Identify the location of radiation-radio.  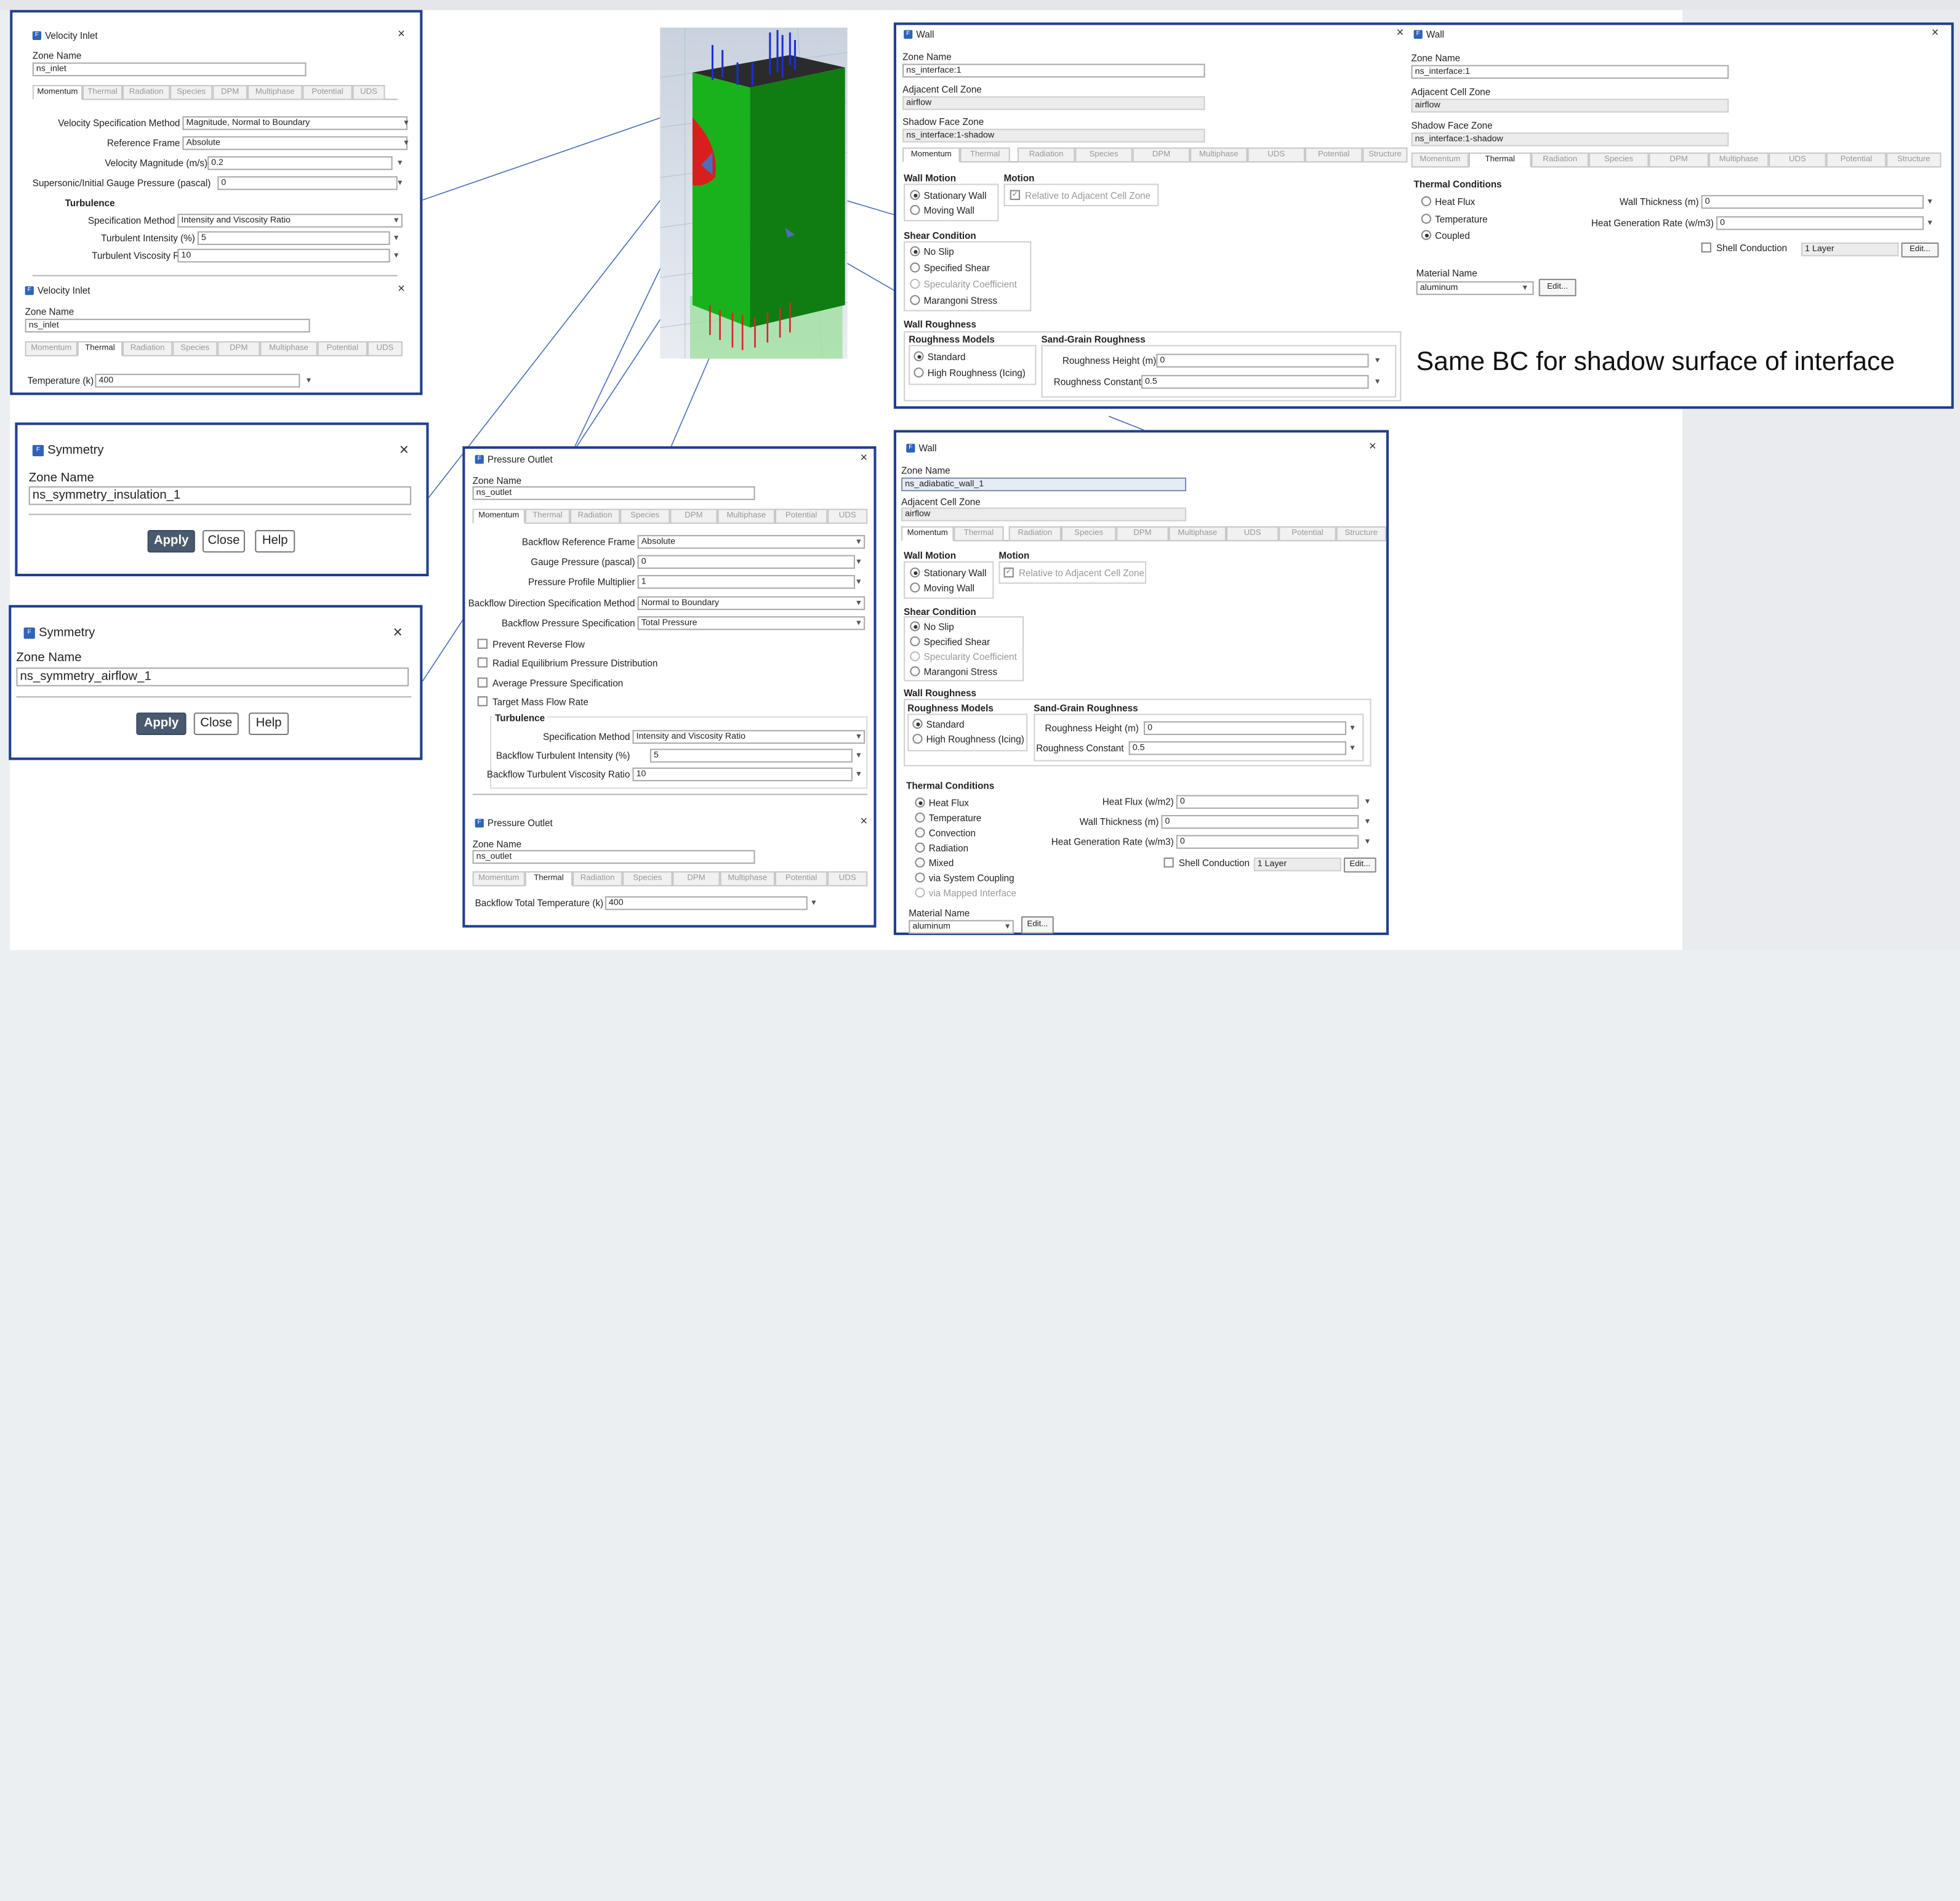
(920, 847).